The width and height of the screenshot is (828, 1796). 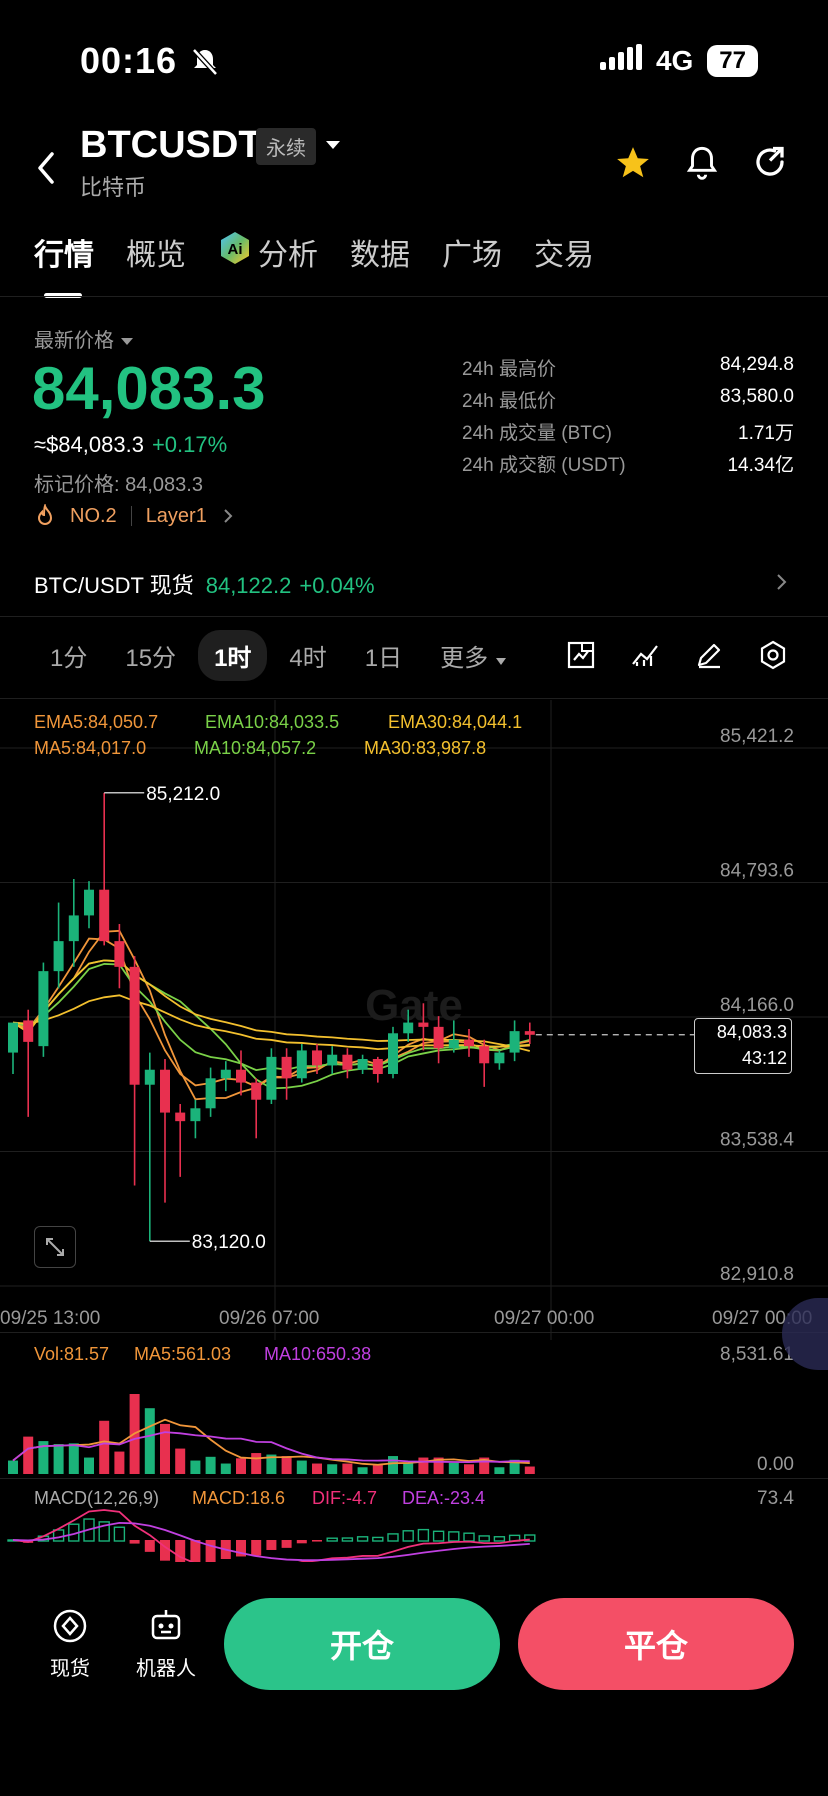 I want to click on tab-market: 行情, so click(x=64, y=264).